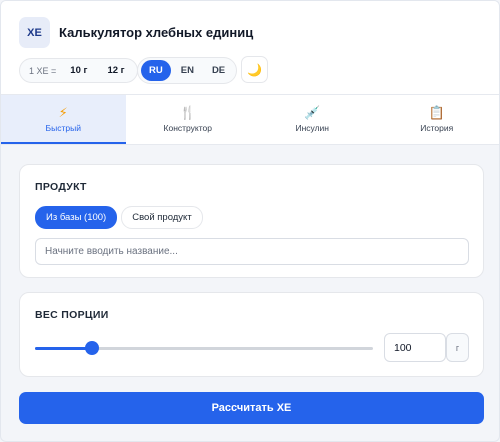 This screenshot has height=442, width=500. I want to click on language-switcher: RU EN DE, so click(187, 70).